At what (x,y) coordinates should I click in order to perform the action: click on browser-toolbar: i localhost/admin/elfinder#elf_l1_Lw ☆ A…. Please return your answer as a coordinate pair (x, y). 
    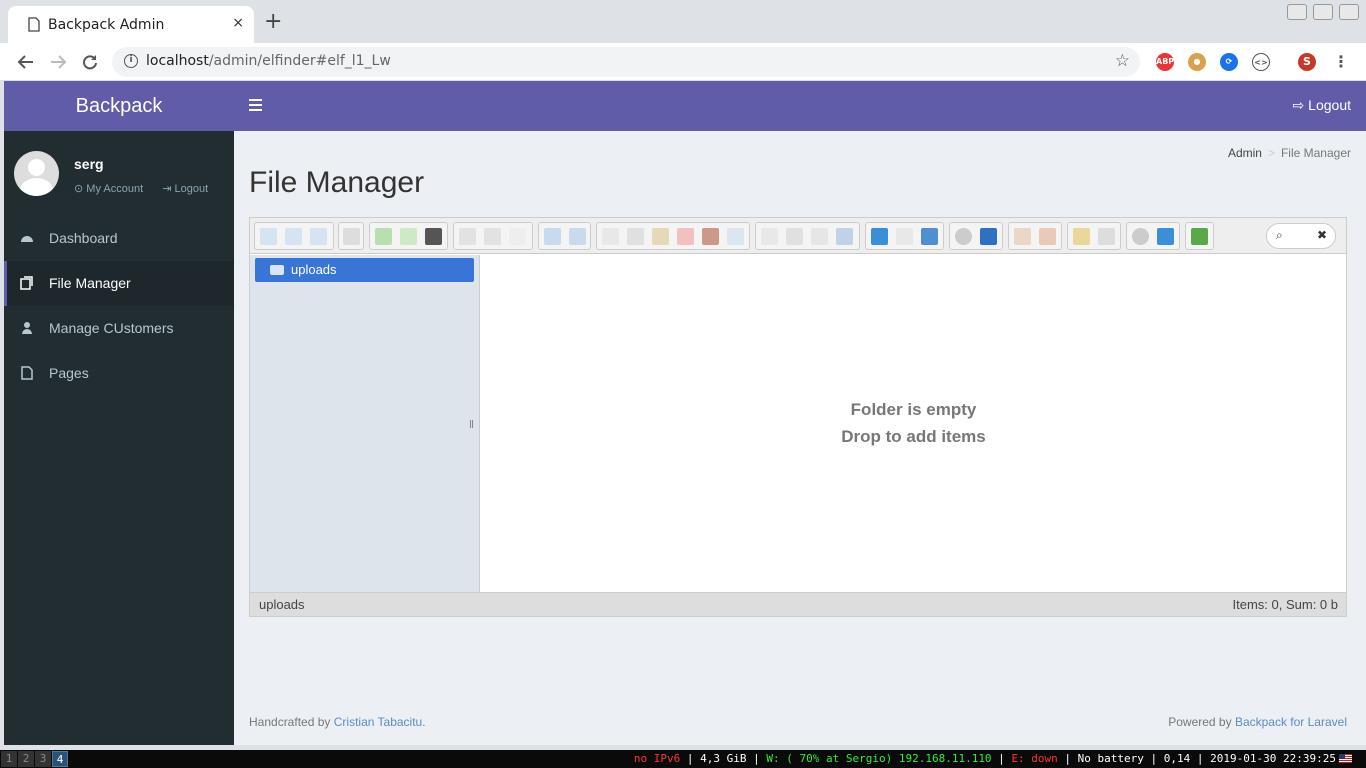
    Looking at the image, I should click on (683, 62).